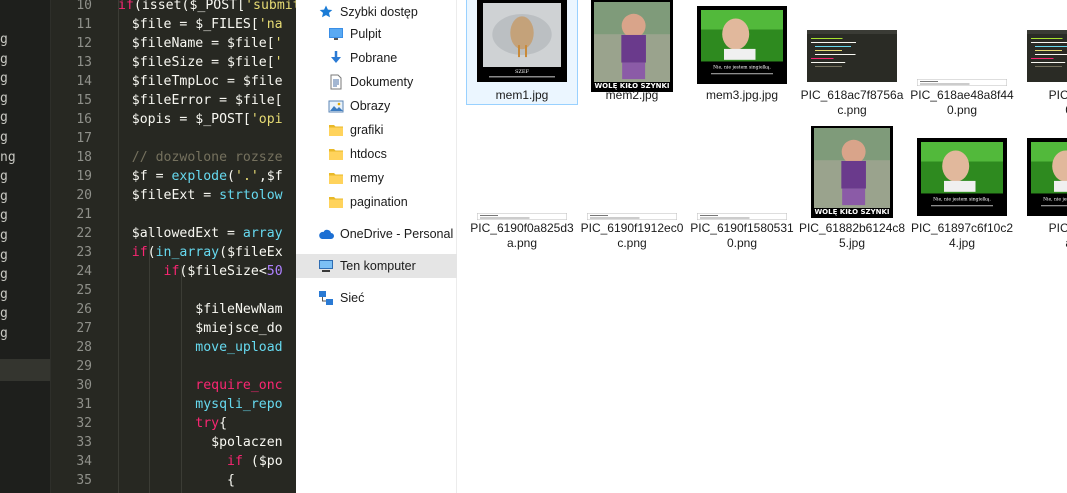  What do you see at coordinates (84, 404) in the screenshot?
I see `line-number: 31` at bounding box center [84, 404].